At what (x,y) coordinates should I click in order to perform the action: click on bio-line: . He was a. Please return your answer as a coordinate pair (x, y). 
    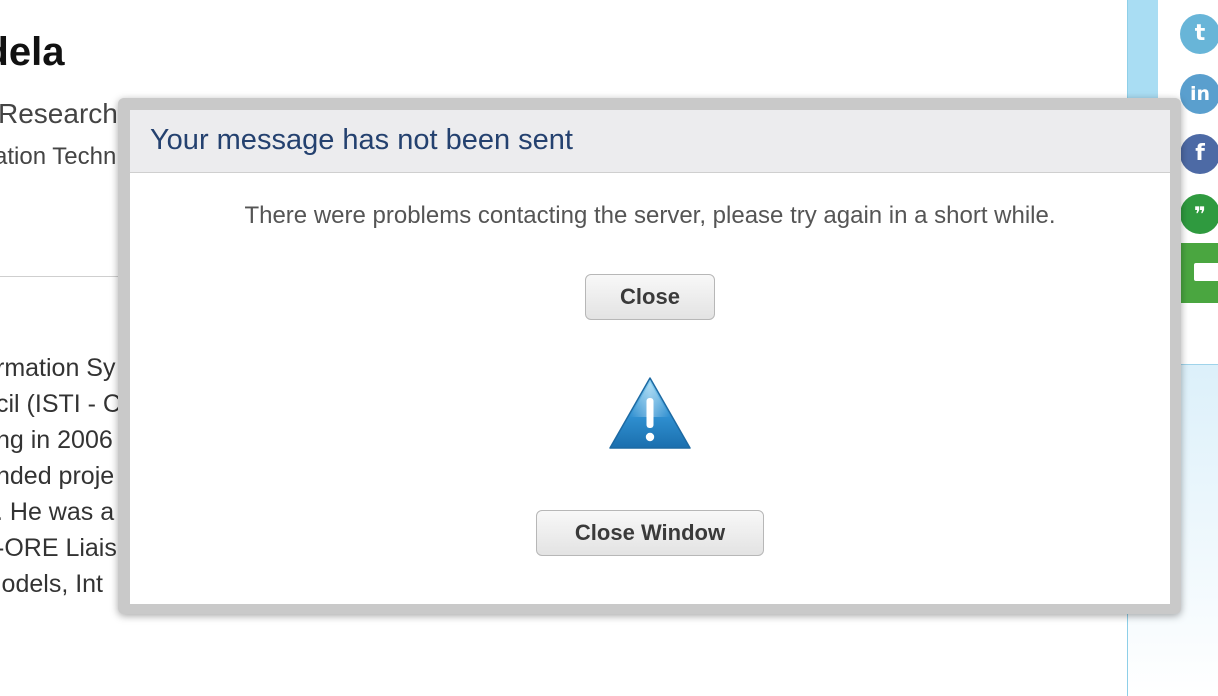
    Looking at the image, I should click on (57, 512).